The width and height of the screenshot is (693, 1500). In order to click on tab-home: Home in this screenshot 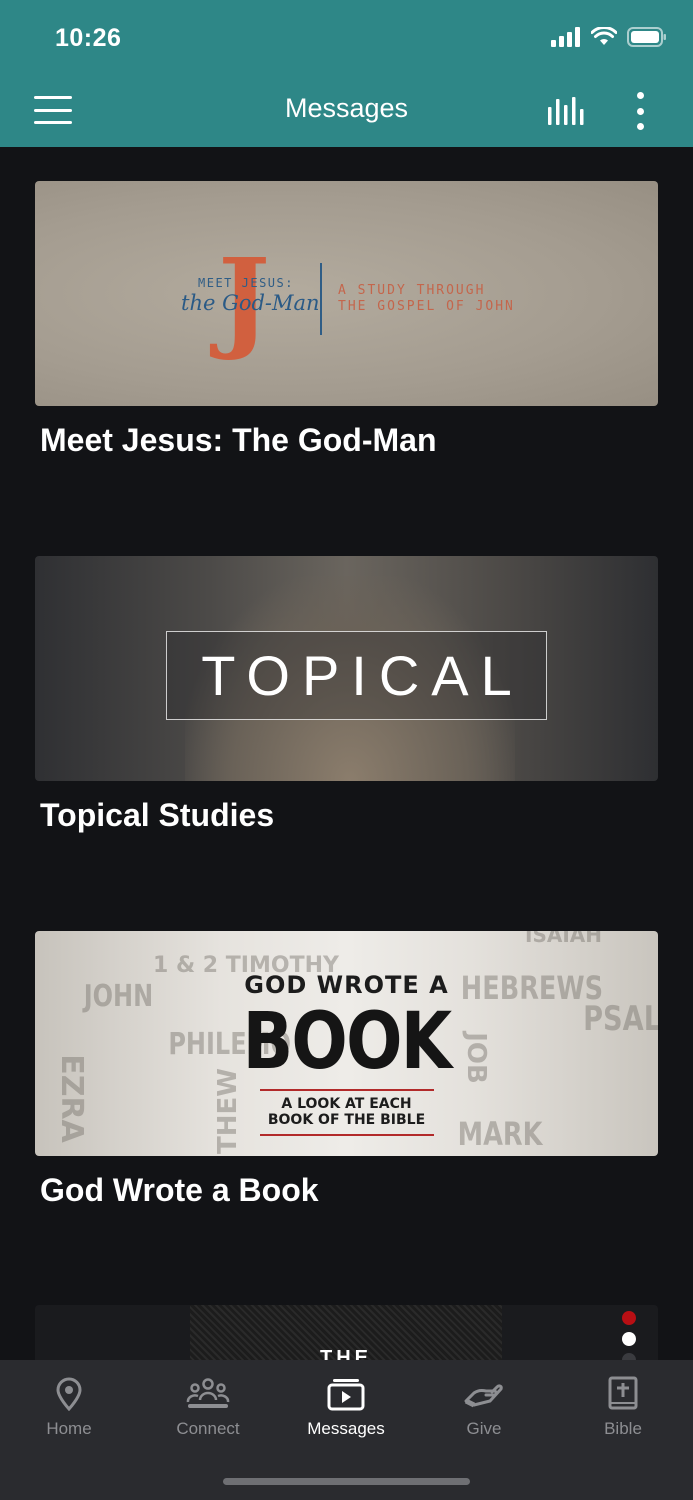, I will do `click(69, 1411)`.